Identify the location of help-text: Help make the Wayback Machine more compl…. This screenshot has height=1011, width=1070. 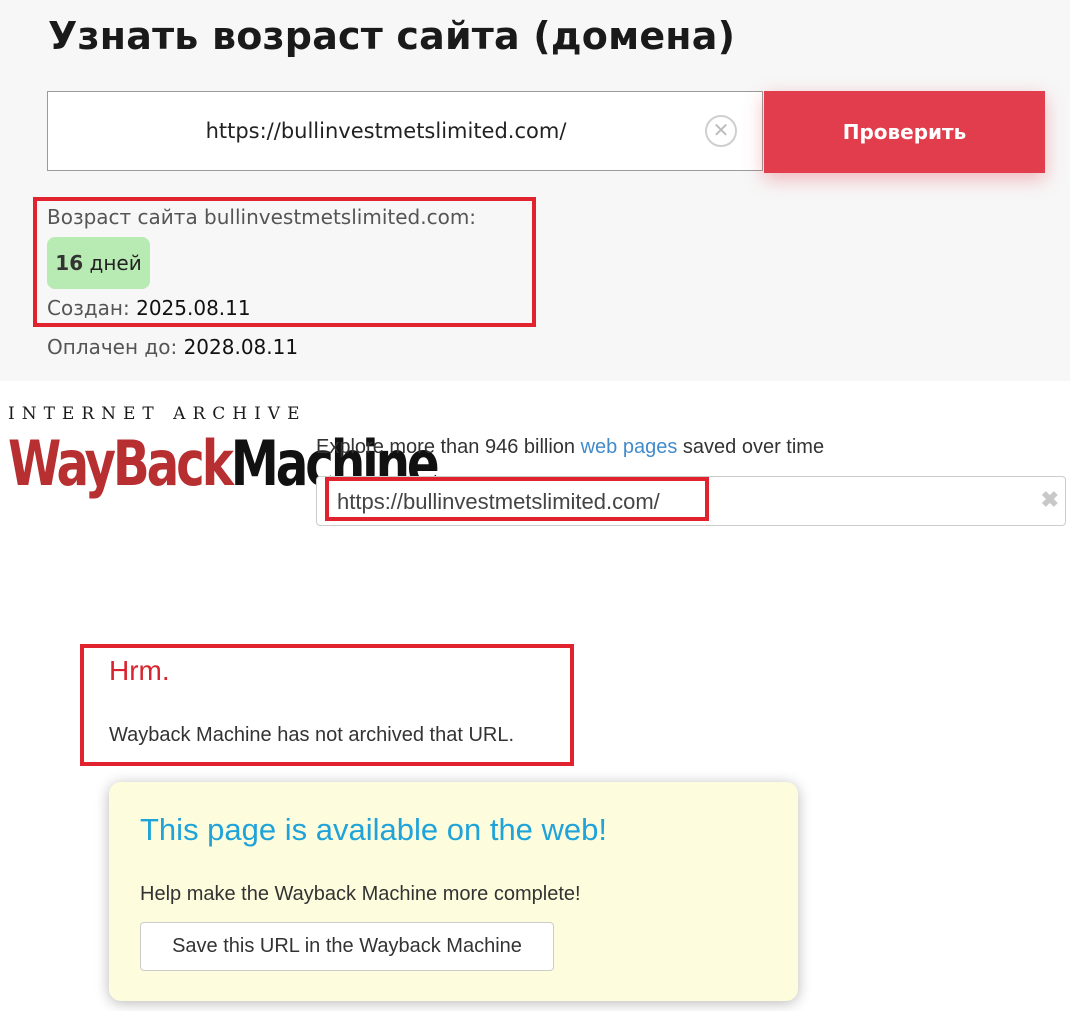
(360, 894).